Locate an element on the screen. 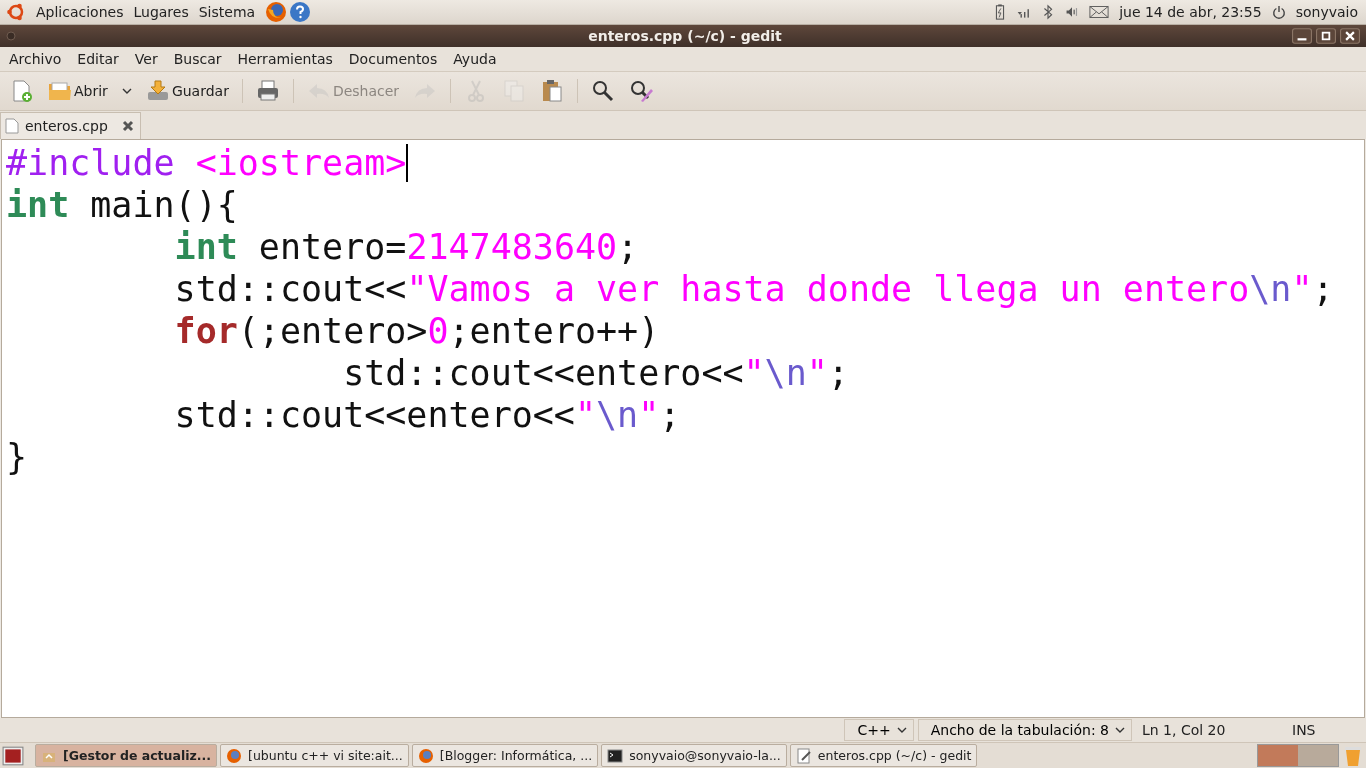  document-tab: enteros.cpp is located at coordinates (70, 125).